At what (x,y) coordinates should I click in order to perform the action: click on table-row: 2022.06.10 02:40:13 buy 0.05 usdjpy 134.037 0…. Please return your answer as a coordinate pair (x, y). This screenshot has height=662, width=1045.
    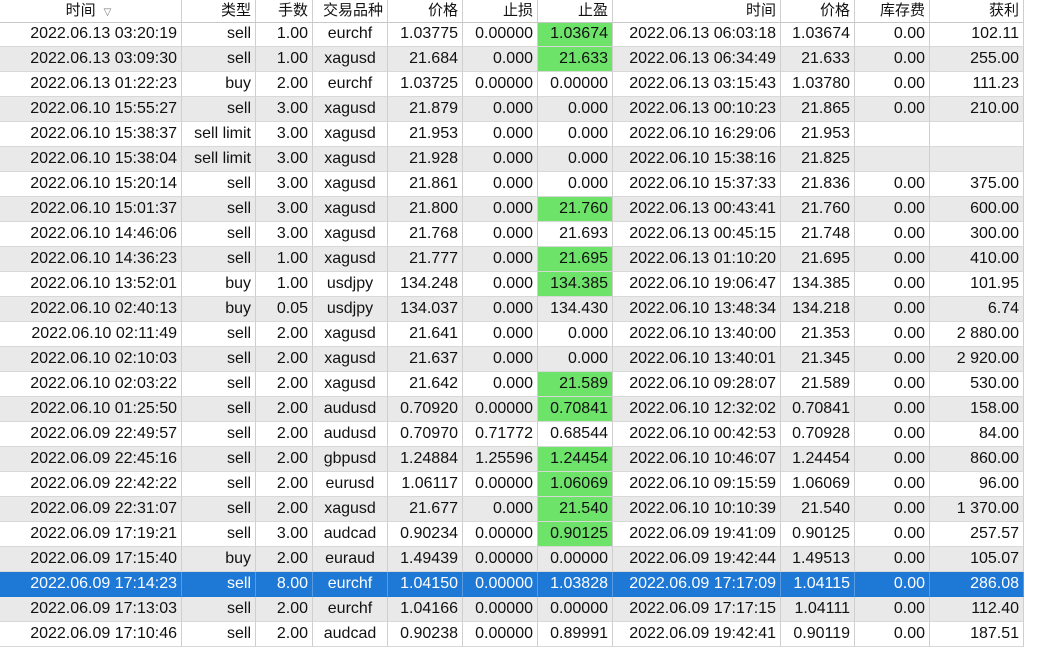
    Looking at the image, I should click on (512, 309).